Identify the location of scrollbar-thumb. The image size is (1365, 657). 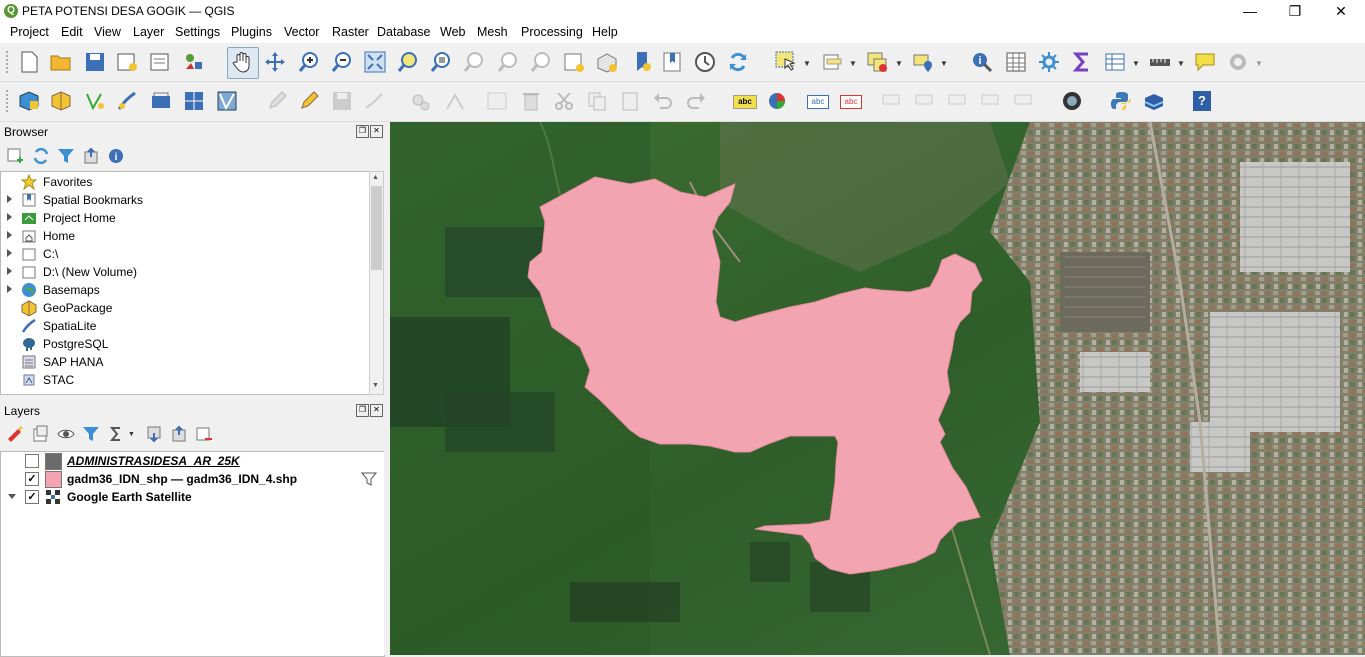
(376, 228).